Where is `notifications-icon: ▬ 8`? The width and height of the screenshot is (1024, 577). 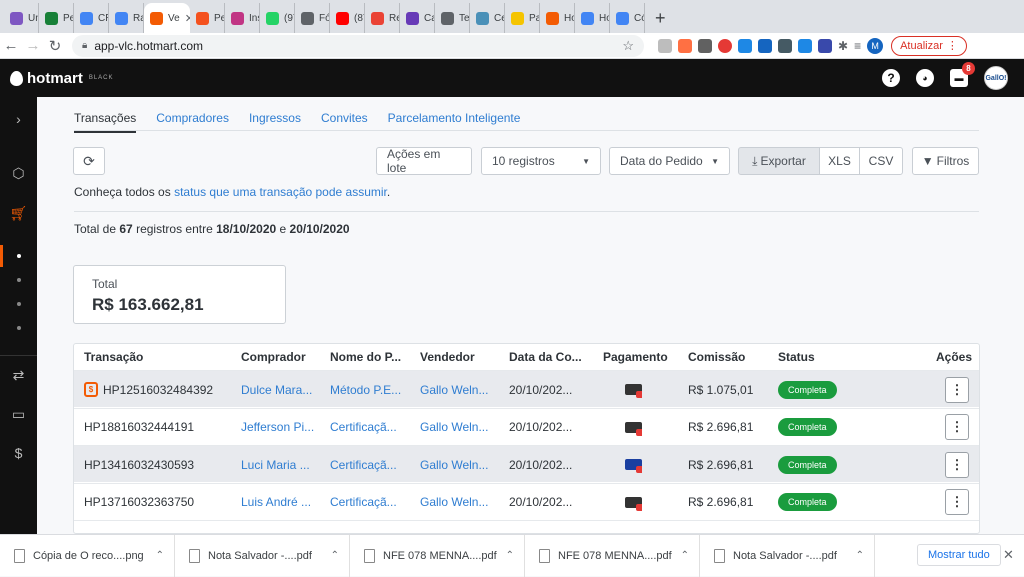
notifications-icon: ▬ 8 is located at coordinates (962, 74).